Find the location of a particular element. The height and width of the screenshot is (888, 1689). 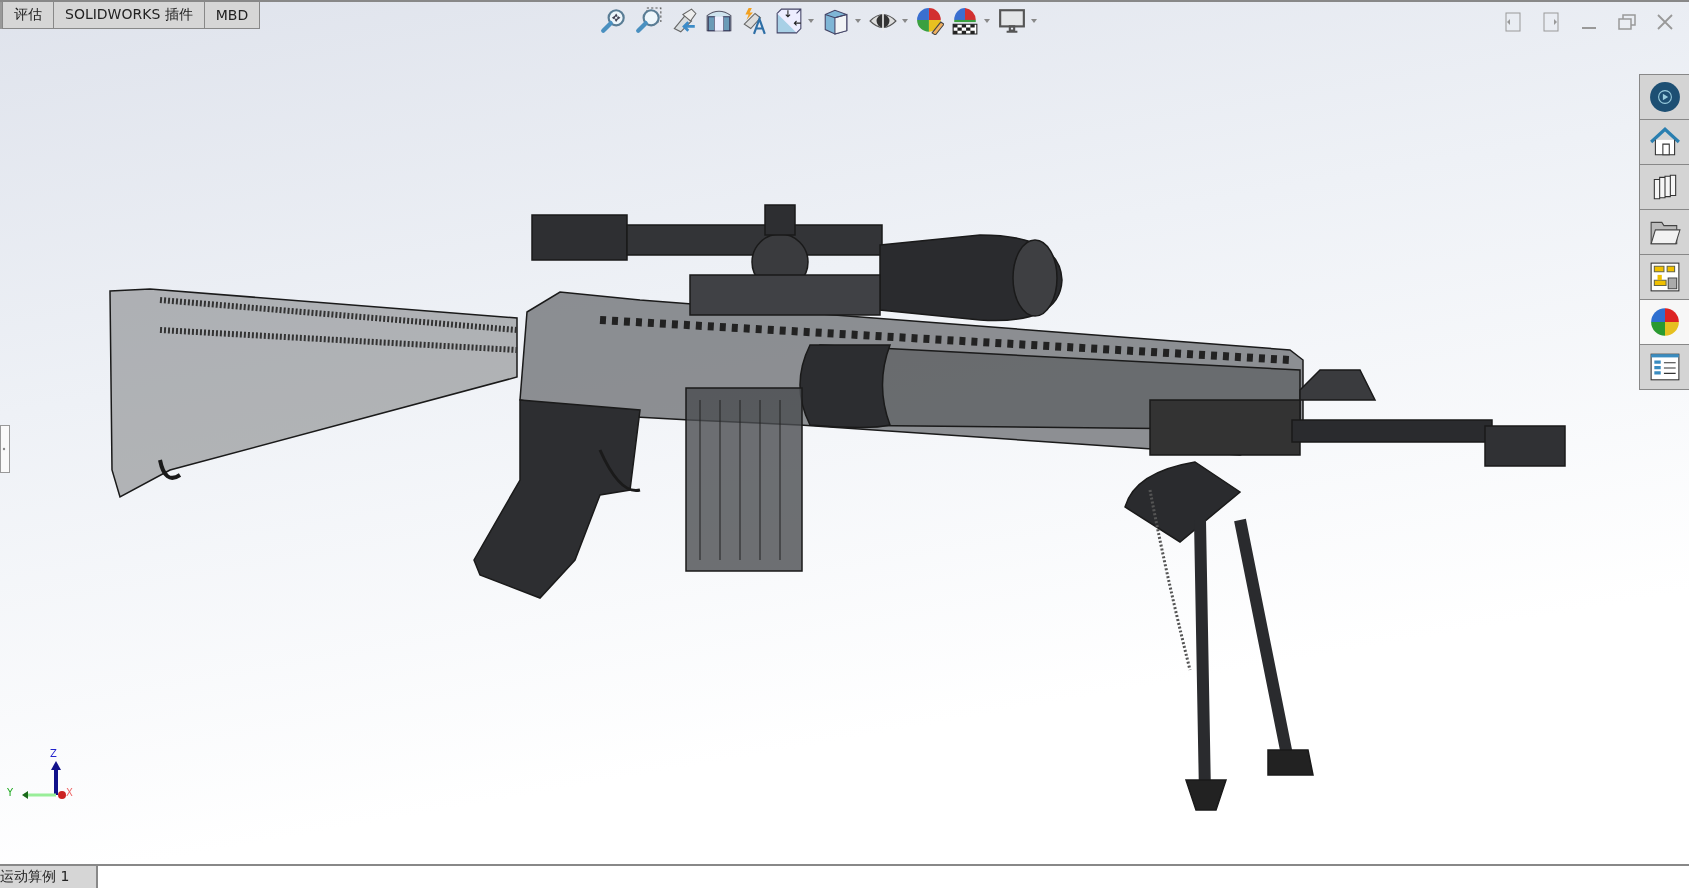

axis-label: Y is located at coordinates (10, 793).